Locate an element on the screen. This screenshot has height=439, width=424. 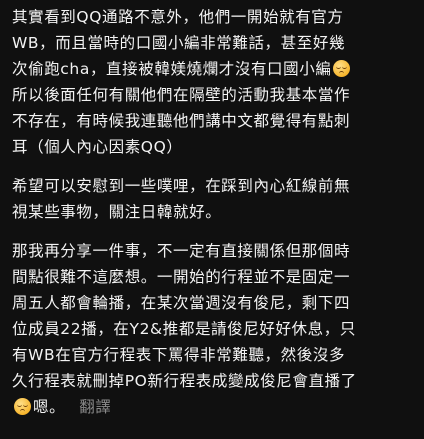
text-line: 間點很難不這麼想。一開始的行程並不是固定一 is located at coordinates (181, 277).